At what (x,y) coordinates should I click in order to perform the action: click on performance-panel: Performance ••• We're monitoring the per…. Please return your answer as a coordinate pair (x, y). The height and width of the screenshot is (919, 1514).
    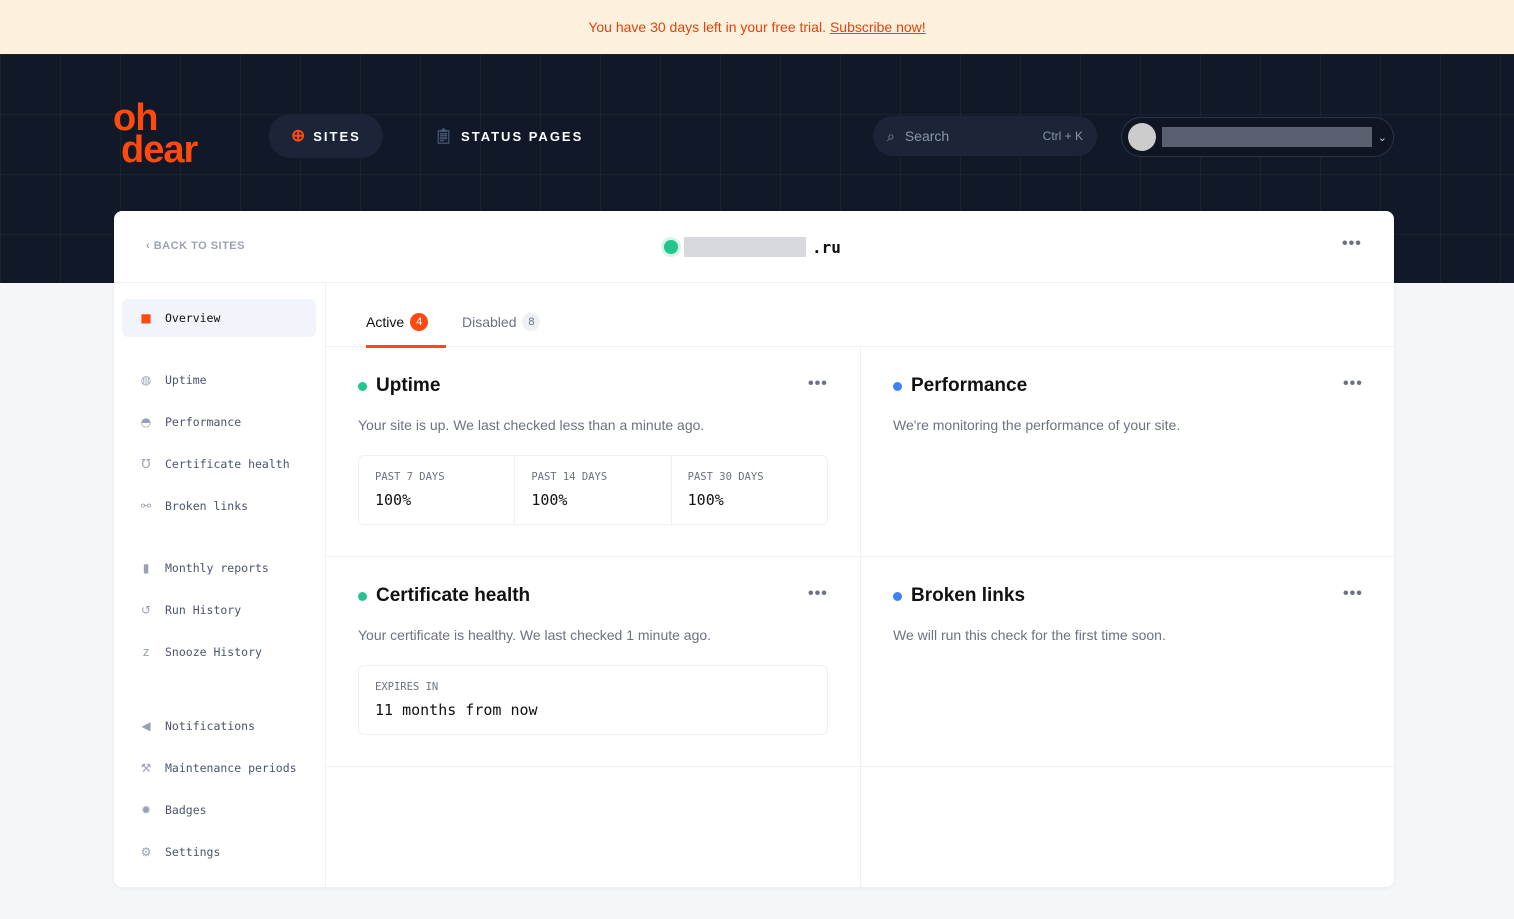
    Looking at the image, I should click on (1127, 452).